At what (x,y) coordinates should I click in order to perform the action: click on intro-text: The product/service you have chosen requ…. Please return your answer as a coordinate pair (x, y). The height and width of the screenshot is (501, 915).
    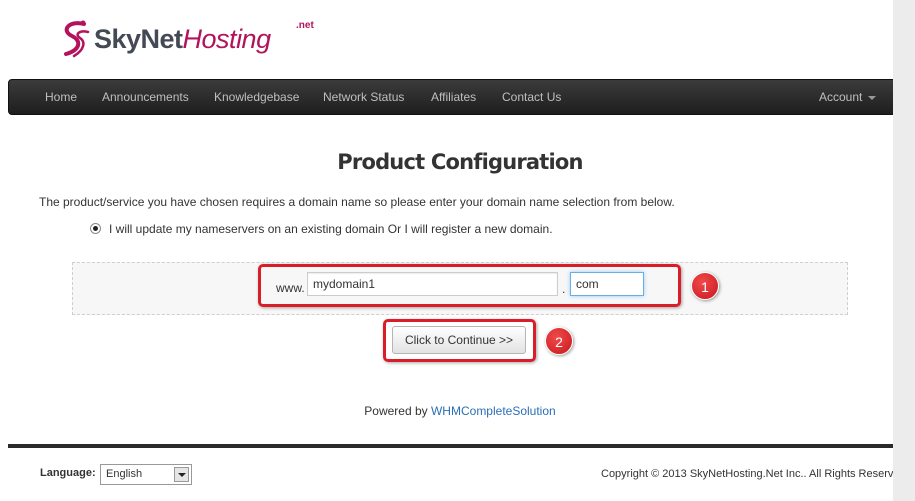
    Looking at the image, I should click on (357, 202).